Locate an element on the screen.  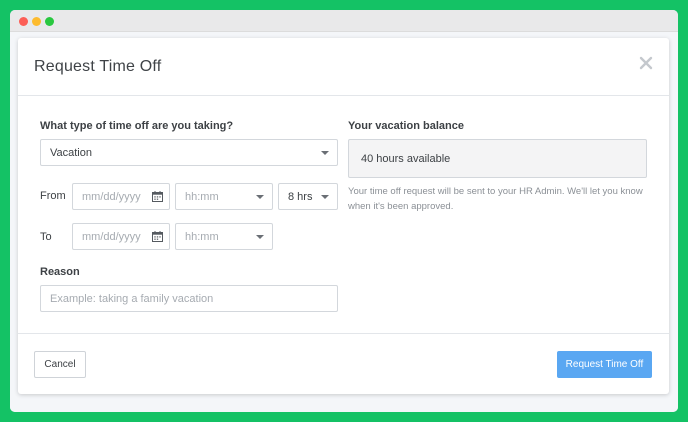
cancel-button: Cancel is located at coordinates (60, 364).